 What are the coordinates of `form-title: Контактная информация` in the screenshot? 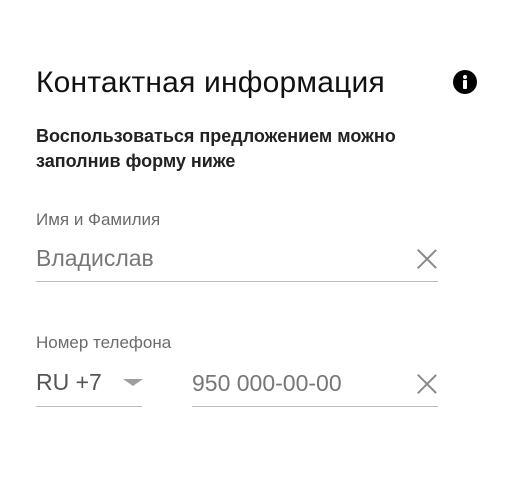 It's located at (210, 82).